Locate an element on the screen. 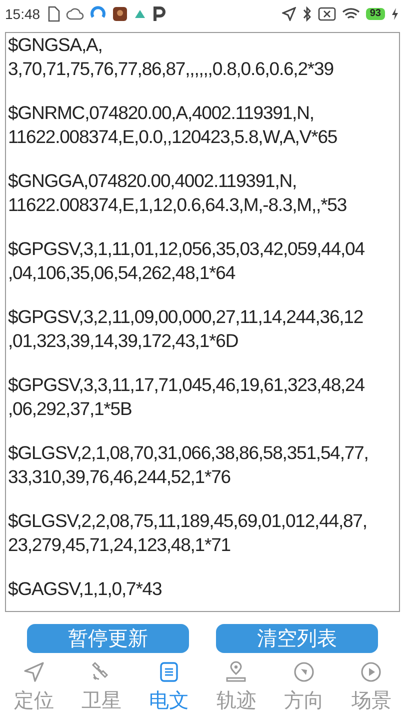 The height and width of the screenshot is (720, 405). bluetooth-icon is located at coordinates (307, 14).